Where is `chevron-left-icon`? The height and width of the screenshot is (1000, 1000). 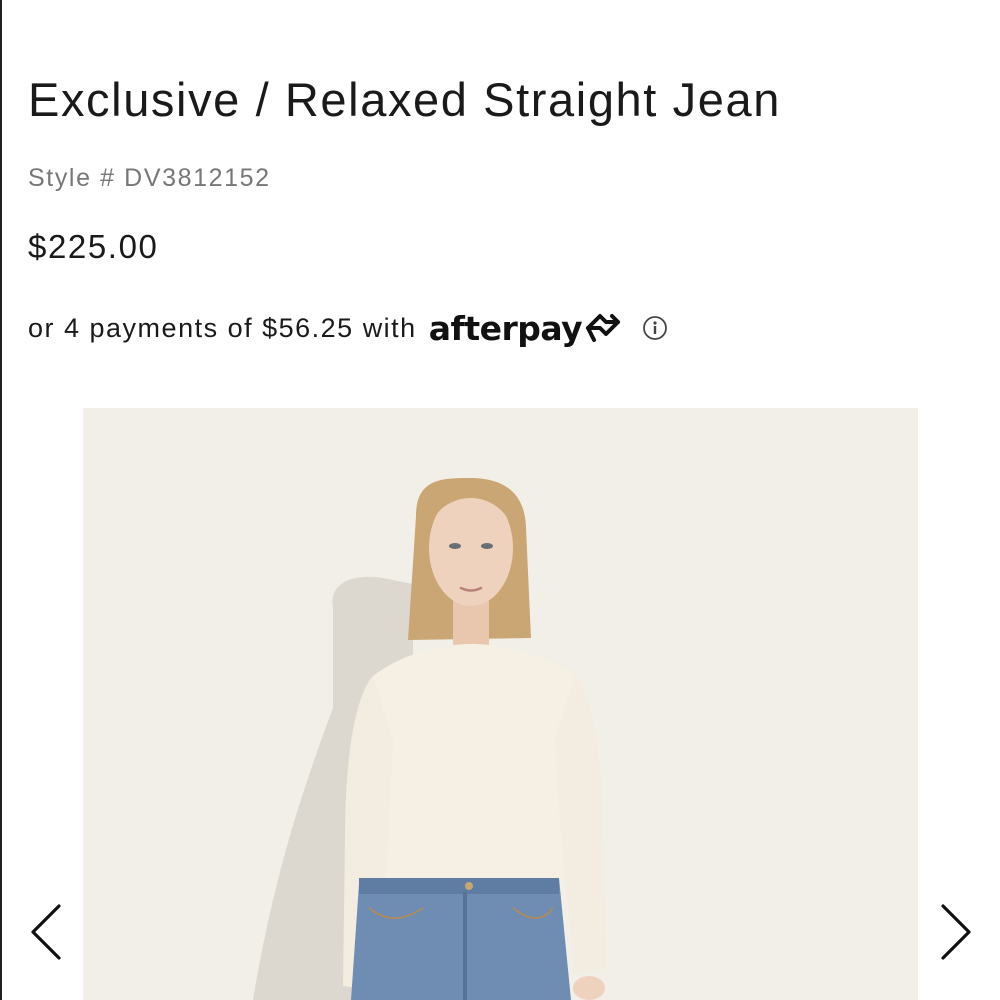 chevron-left-icon is located at coordinates (46, 932).